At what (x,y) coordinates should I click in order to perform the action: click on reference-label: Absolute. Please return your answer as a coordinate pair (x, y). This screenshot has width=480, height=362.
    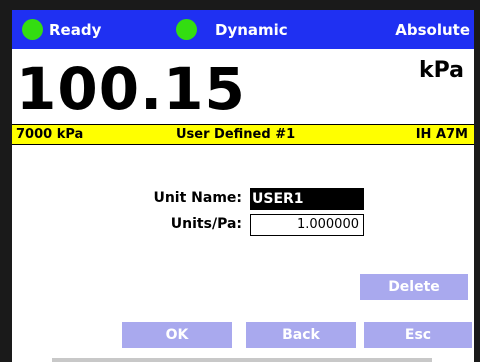
    Looking at the image, I should click on (432, 29).